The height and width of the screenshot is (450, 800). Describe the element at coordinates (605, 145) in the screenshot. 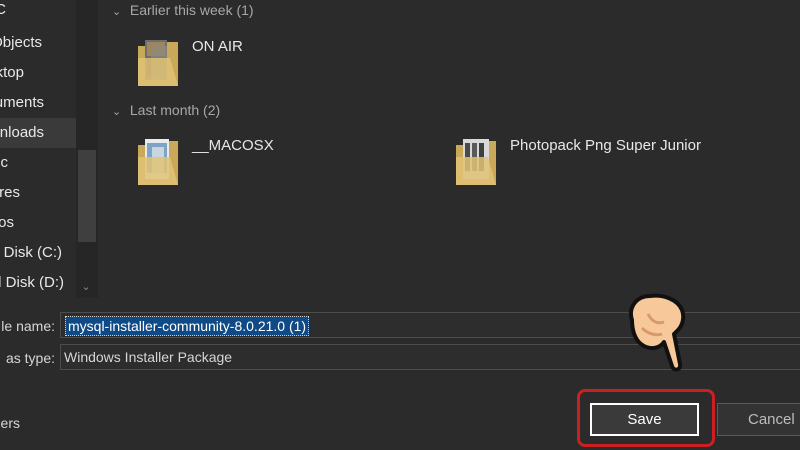

I see `folder-name: Photopack Png Super Junior` at that location.